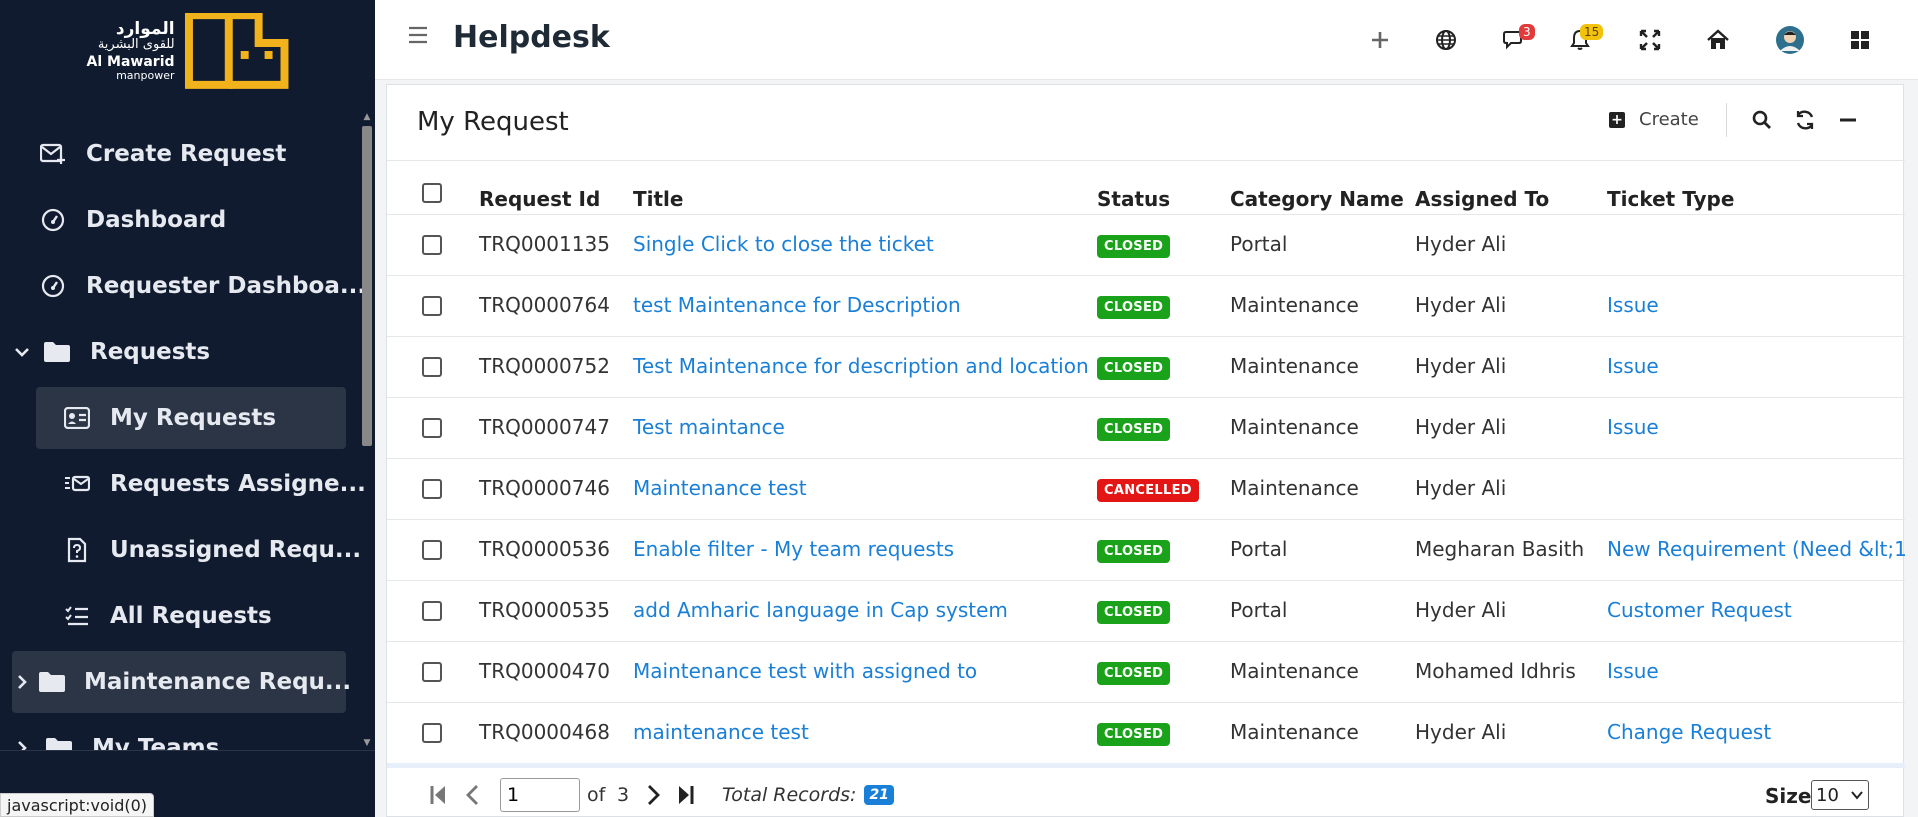 Image resolution: width=1918 pixels, height=817 pixels. What do you see at coordinates (493, 122) in the screenshot?
I see `page-title: My Request` at bounding box center [493, 122].